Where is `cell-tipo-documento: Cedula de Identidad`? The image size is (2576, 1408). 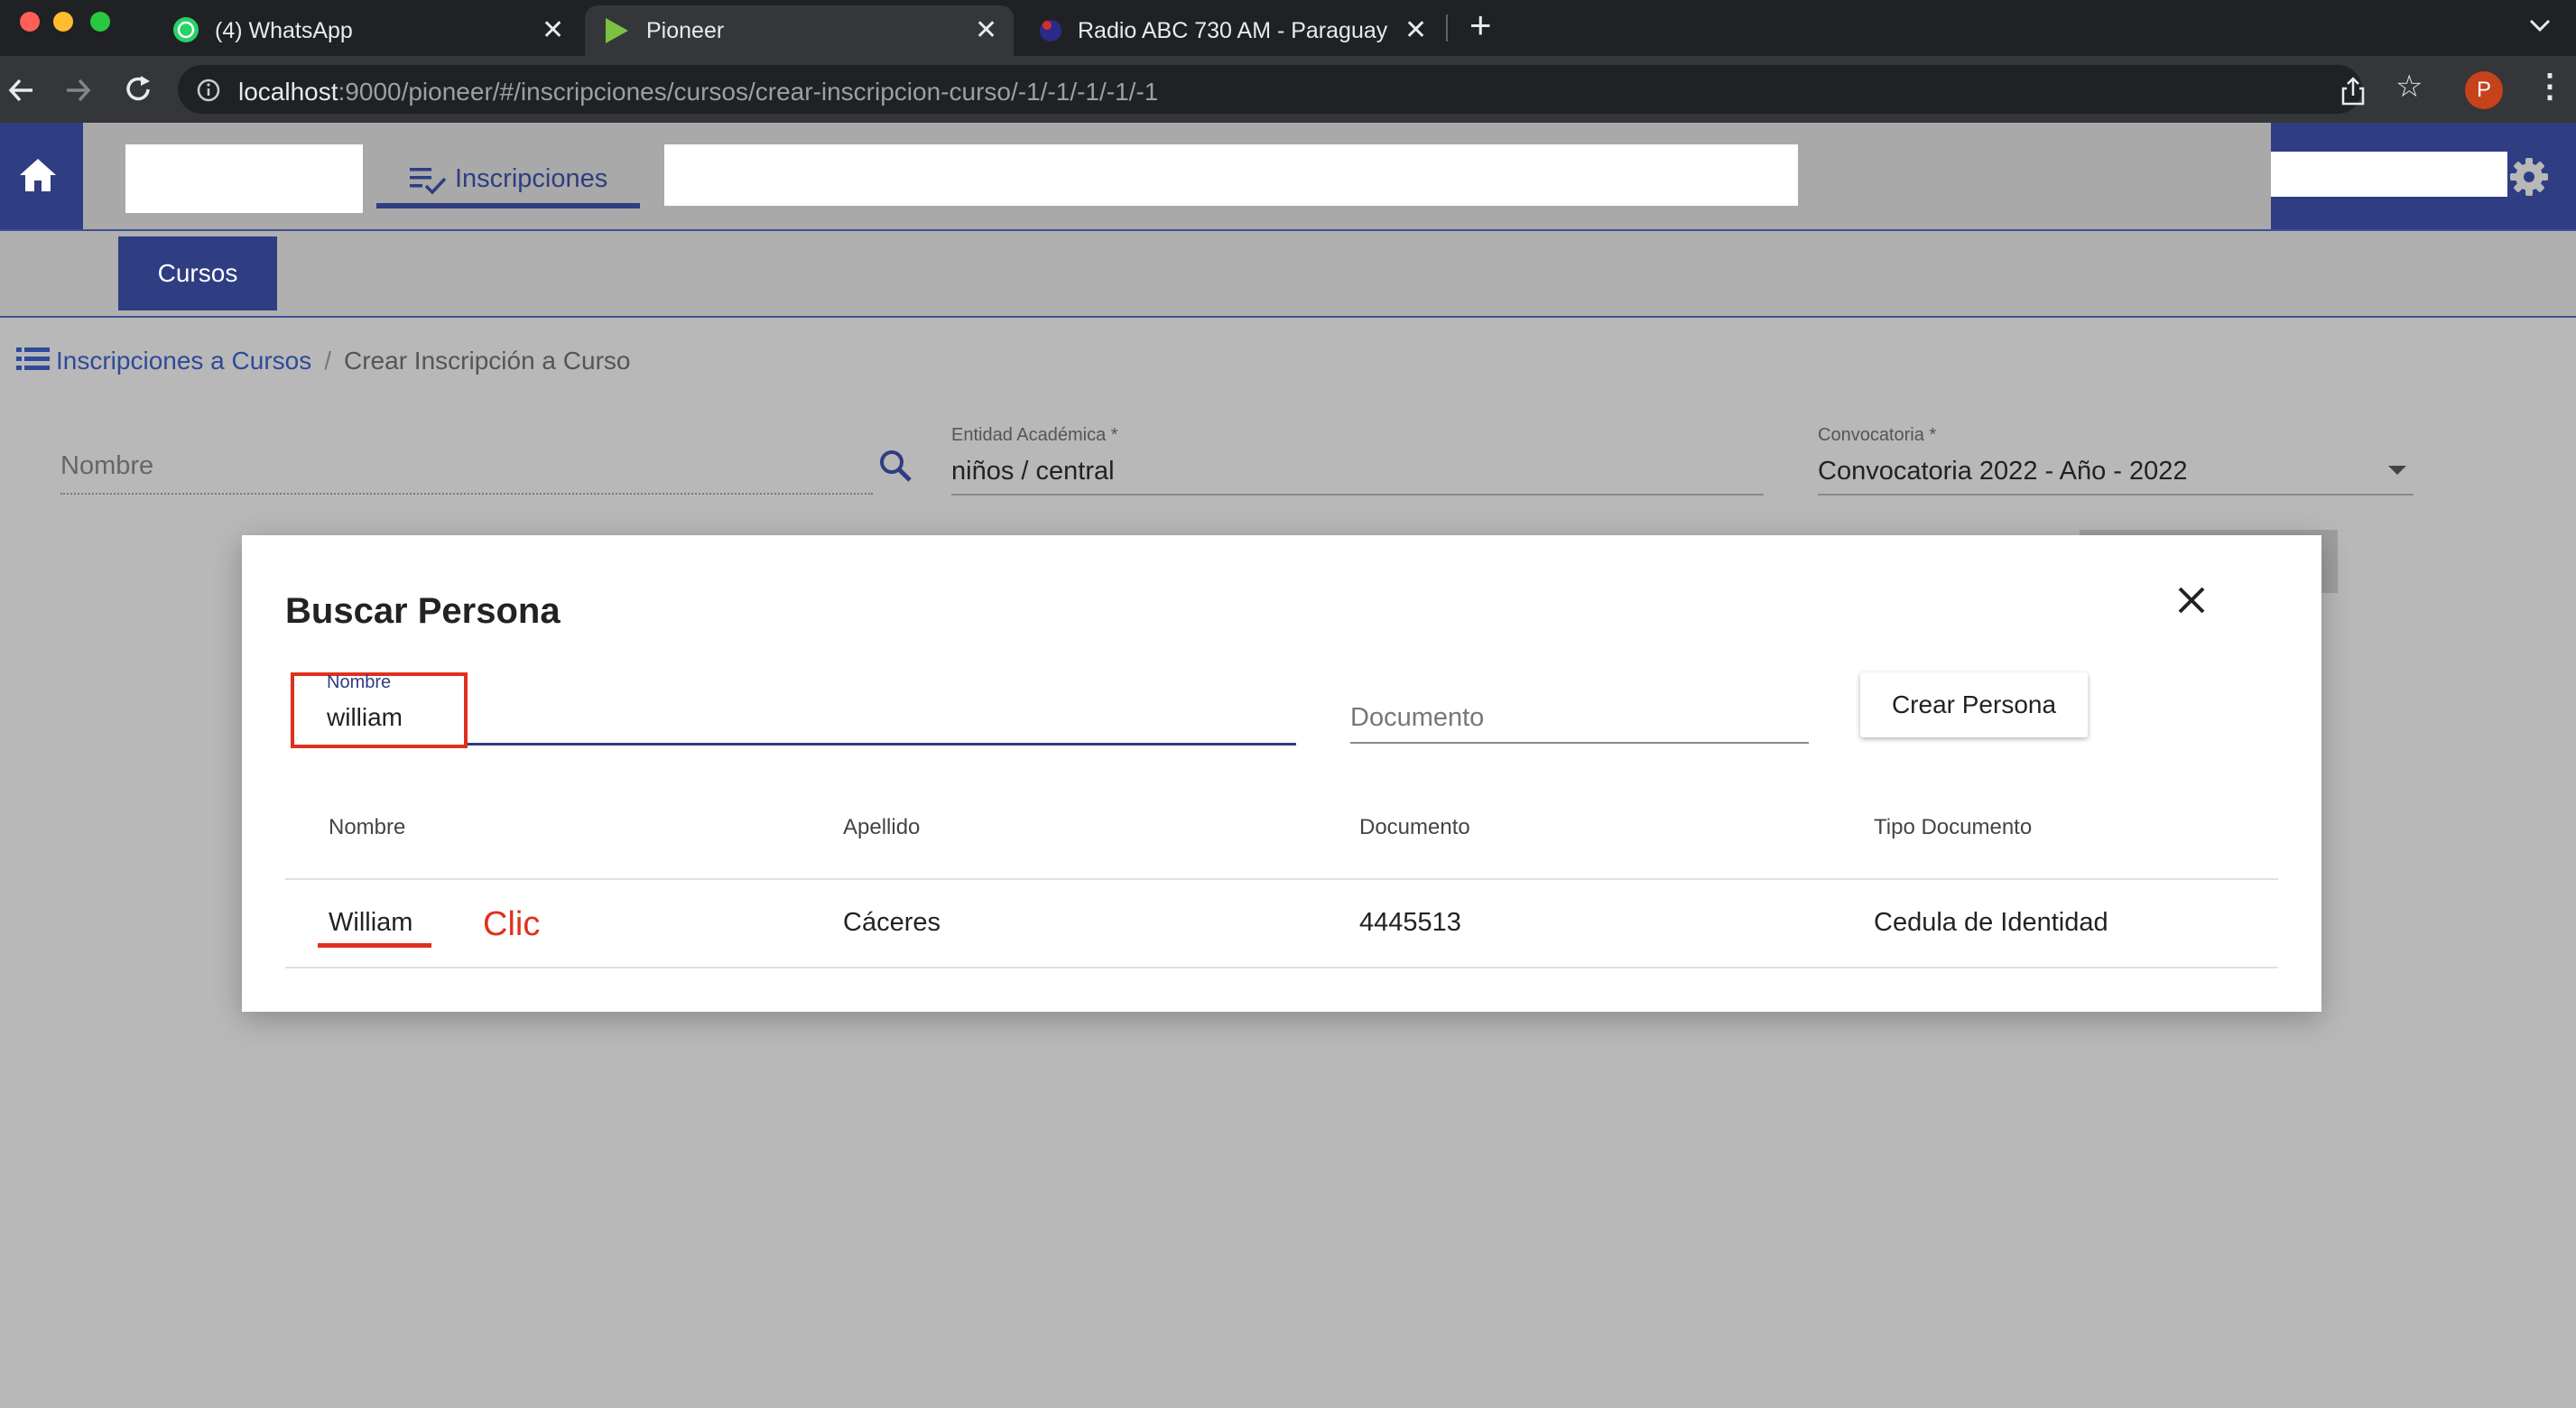 cell-tipo-documento: Cedula de Identidad is located at coordinates (1991, 922).